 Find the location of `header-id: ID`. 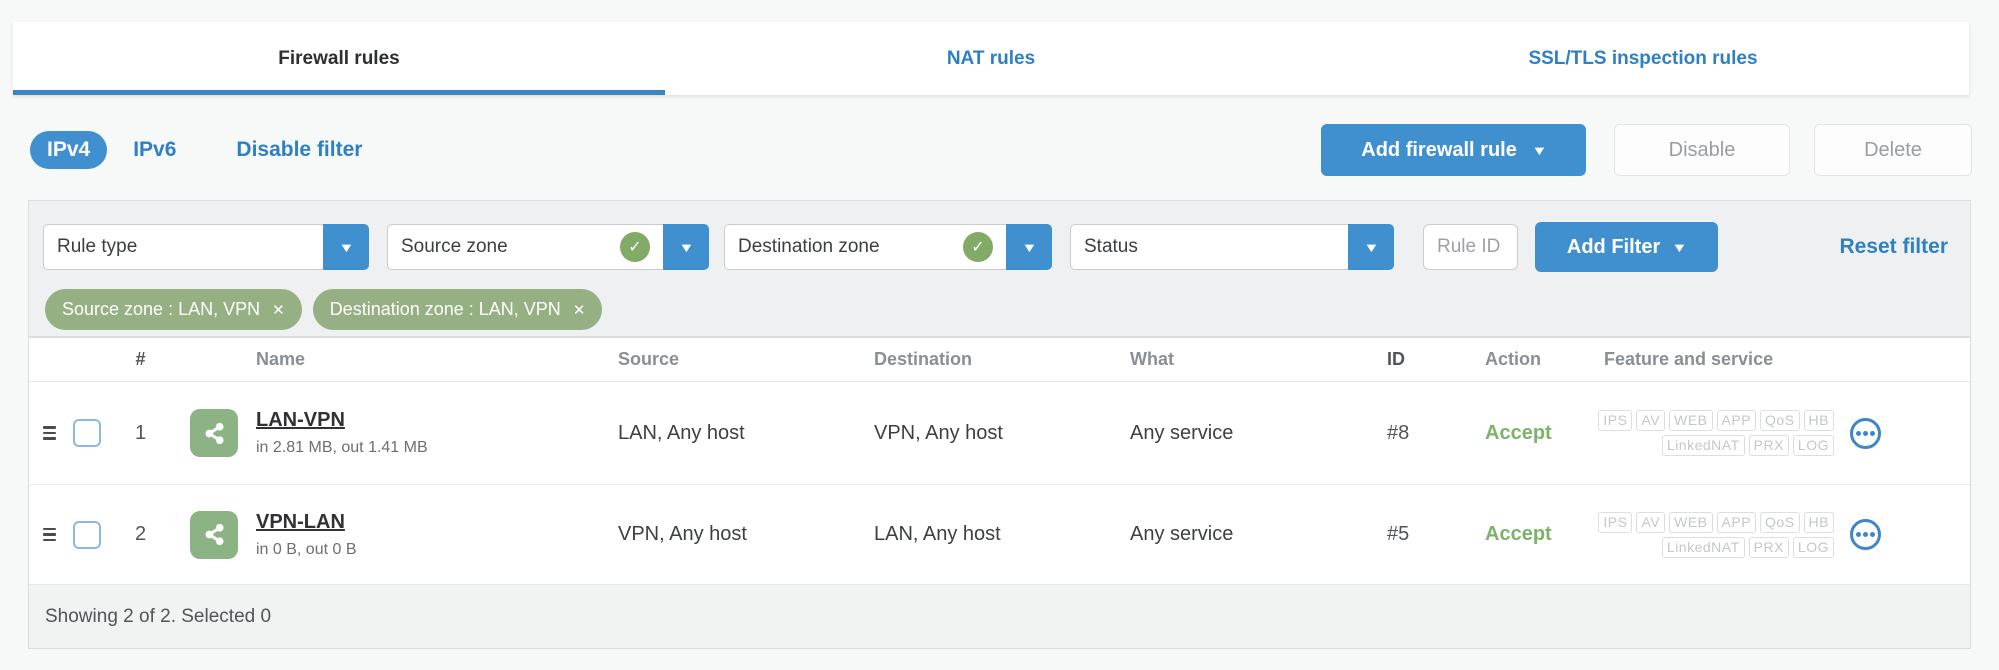

header-id: ID is located at coordinates (1396, 359).